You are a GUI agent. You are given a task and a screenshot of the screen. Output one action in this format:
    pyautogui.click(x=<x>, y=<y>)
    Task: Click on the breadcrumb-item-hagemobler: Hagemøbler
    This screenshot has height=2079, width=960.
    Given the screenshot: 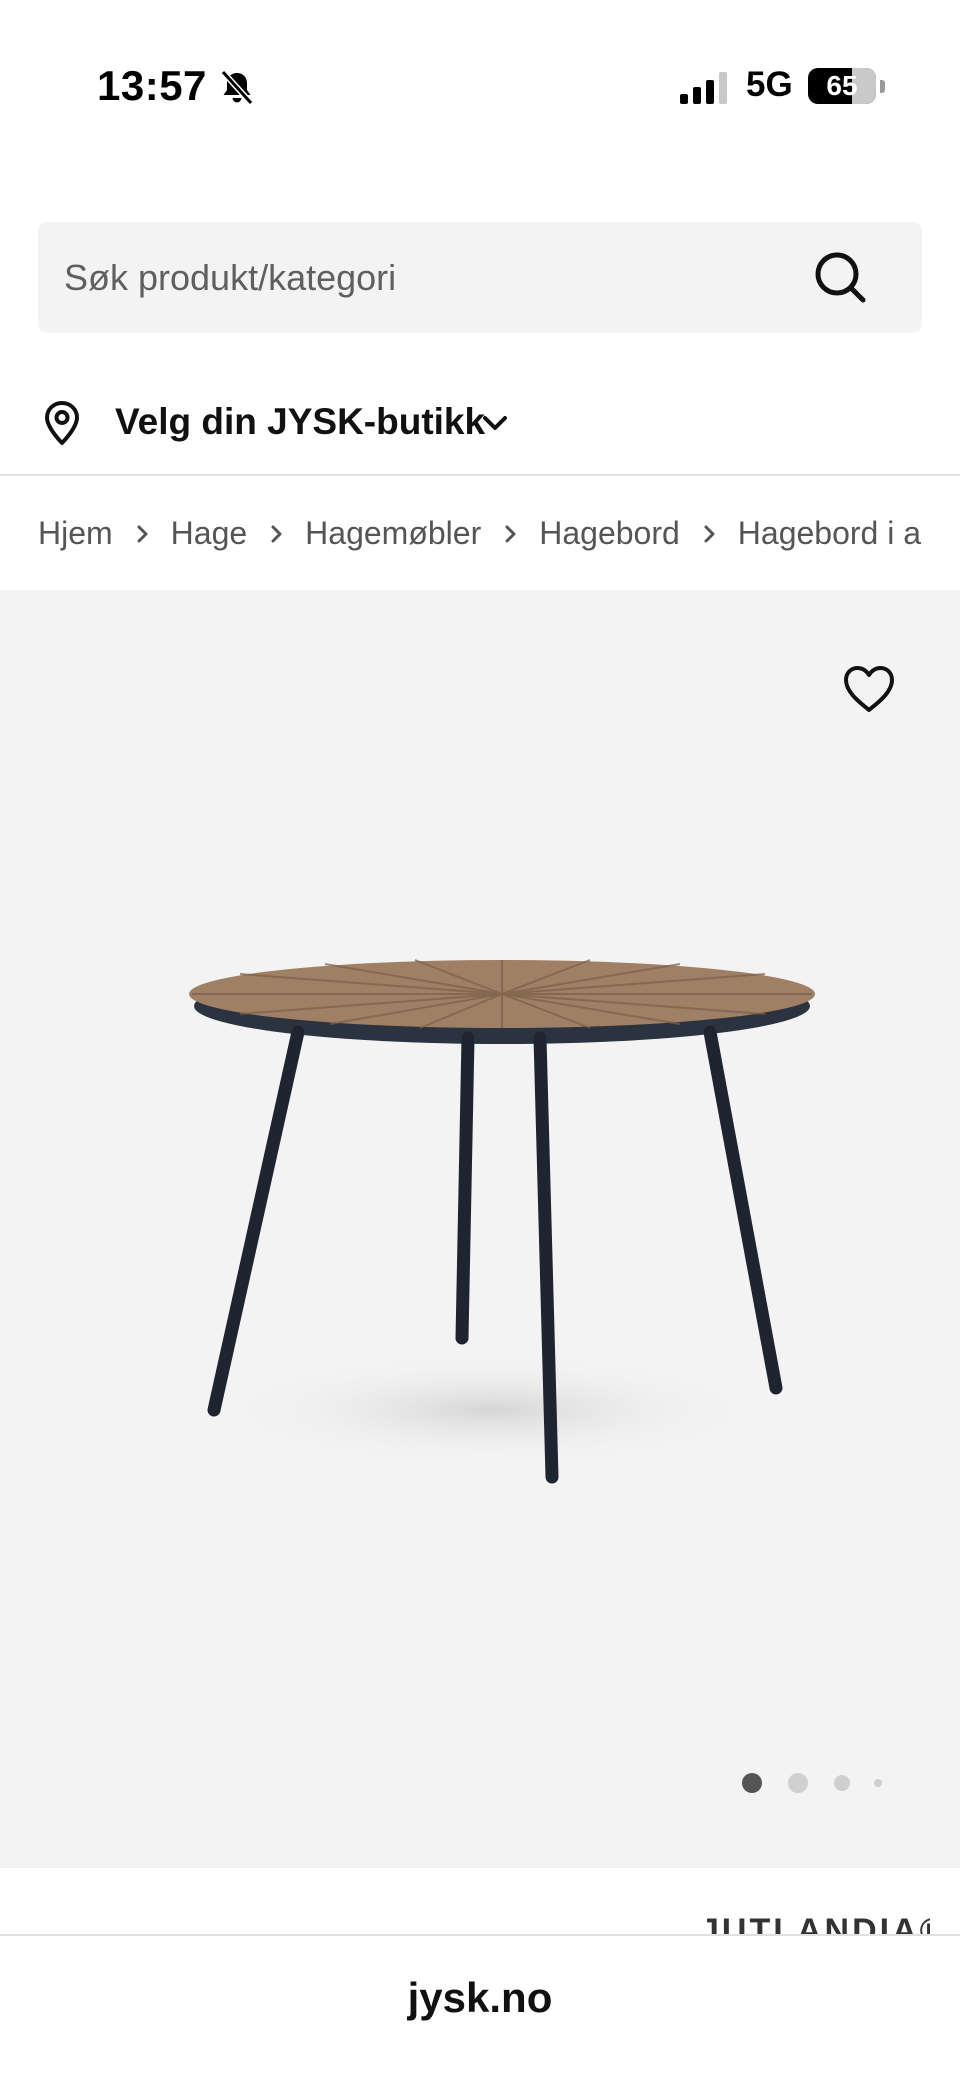 What is the action you would take?
    pyautogui.click(x=393, y=533)
    